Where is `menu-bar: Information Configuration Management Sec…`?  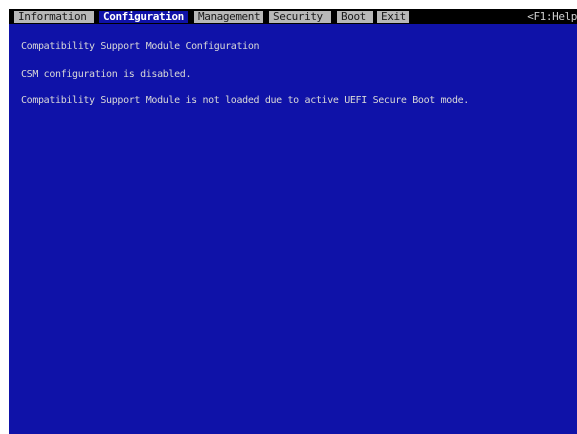
menu-bar: Information Configuration Management Sec… is located at coordinates (293, 16).